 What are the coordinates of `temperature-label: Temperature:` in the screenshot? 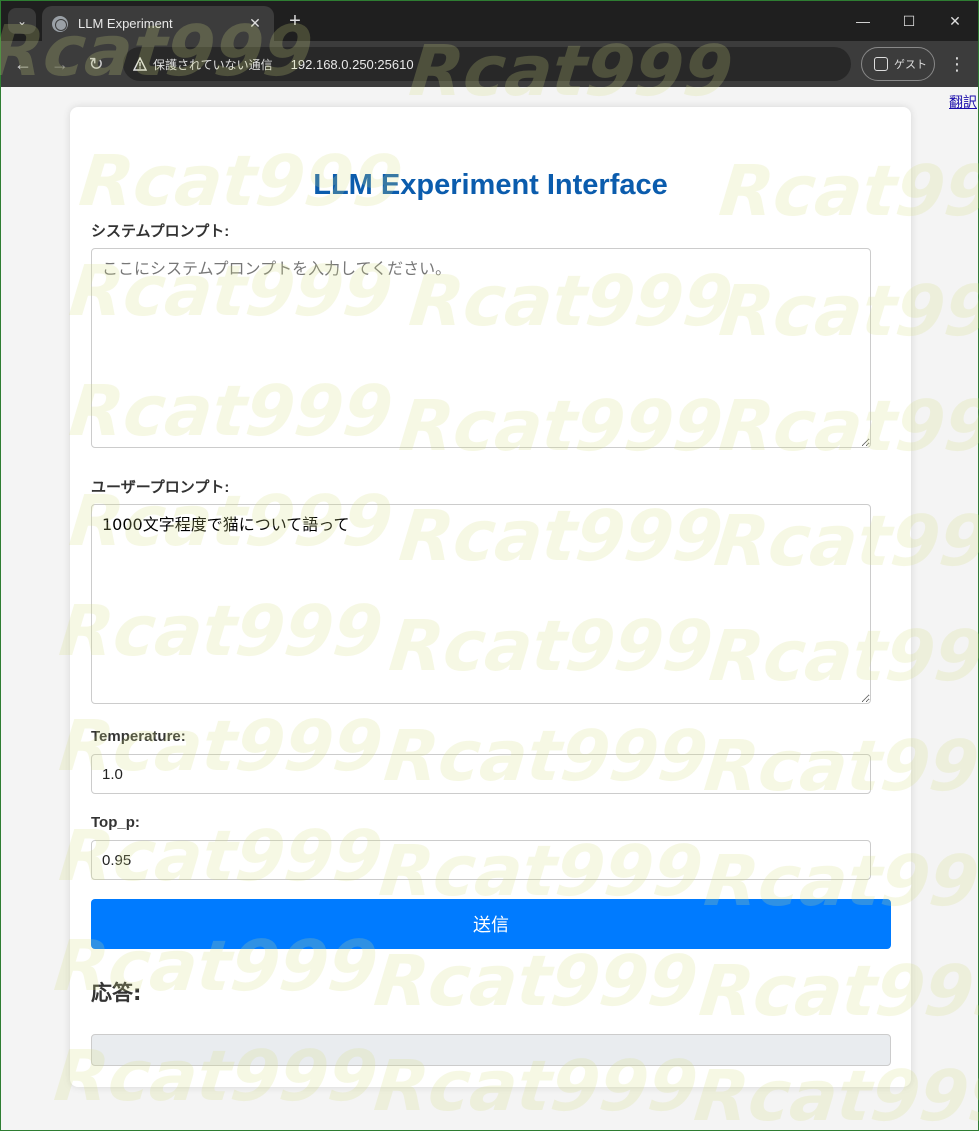 It's located at (138, 736).